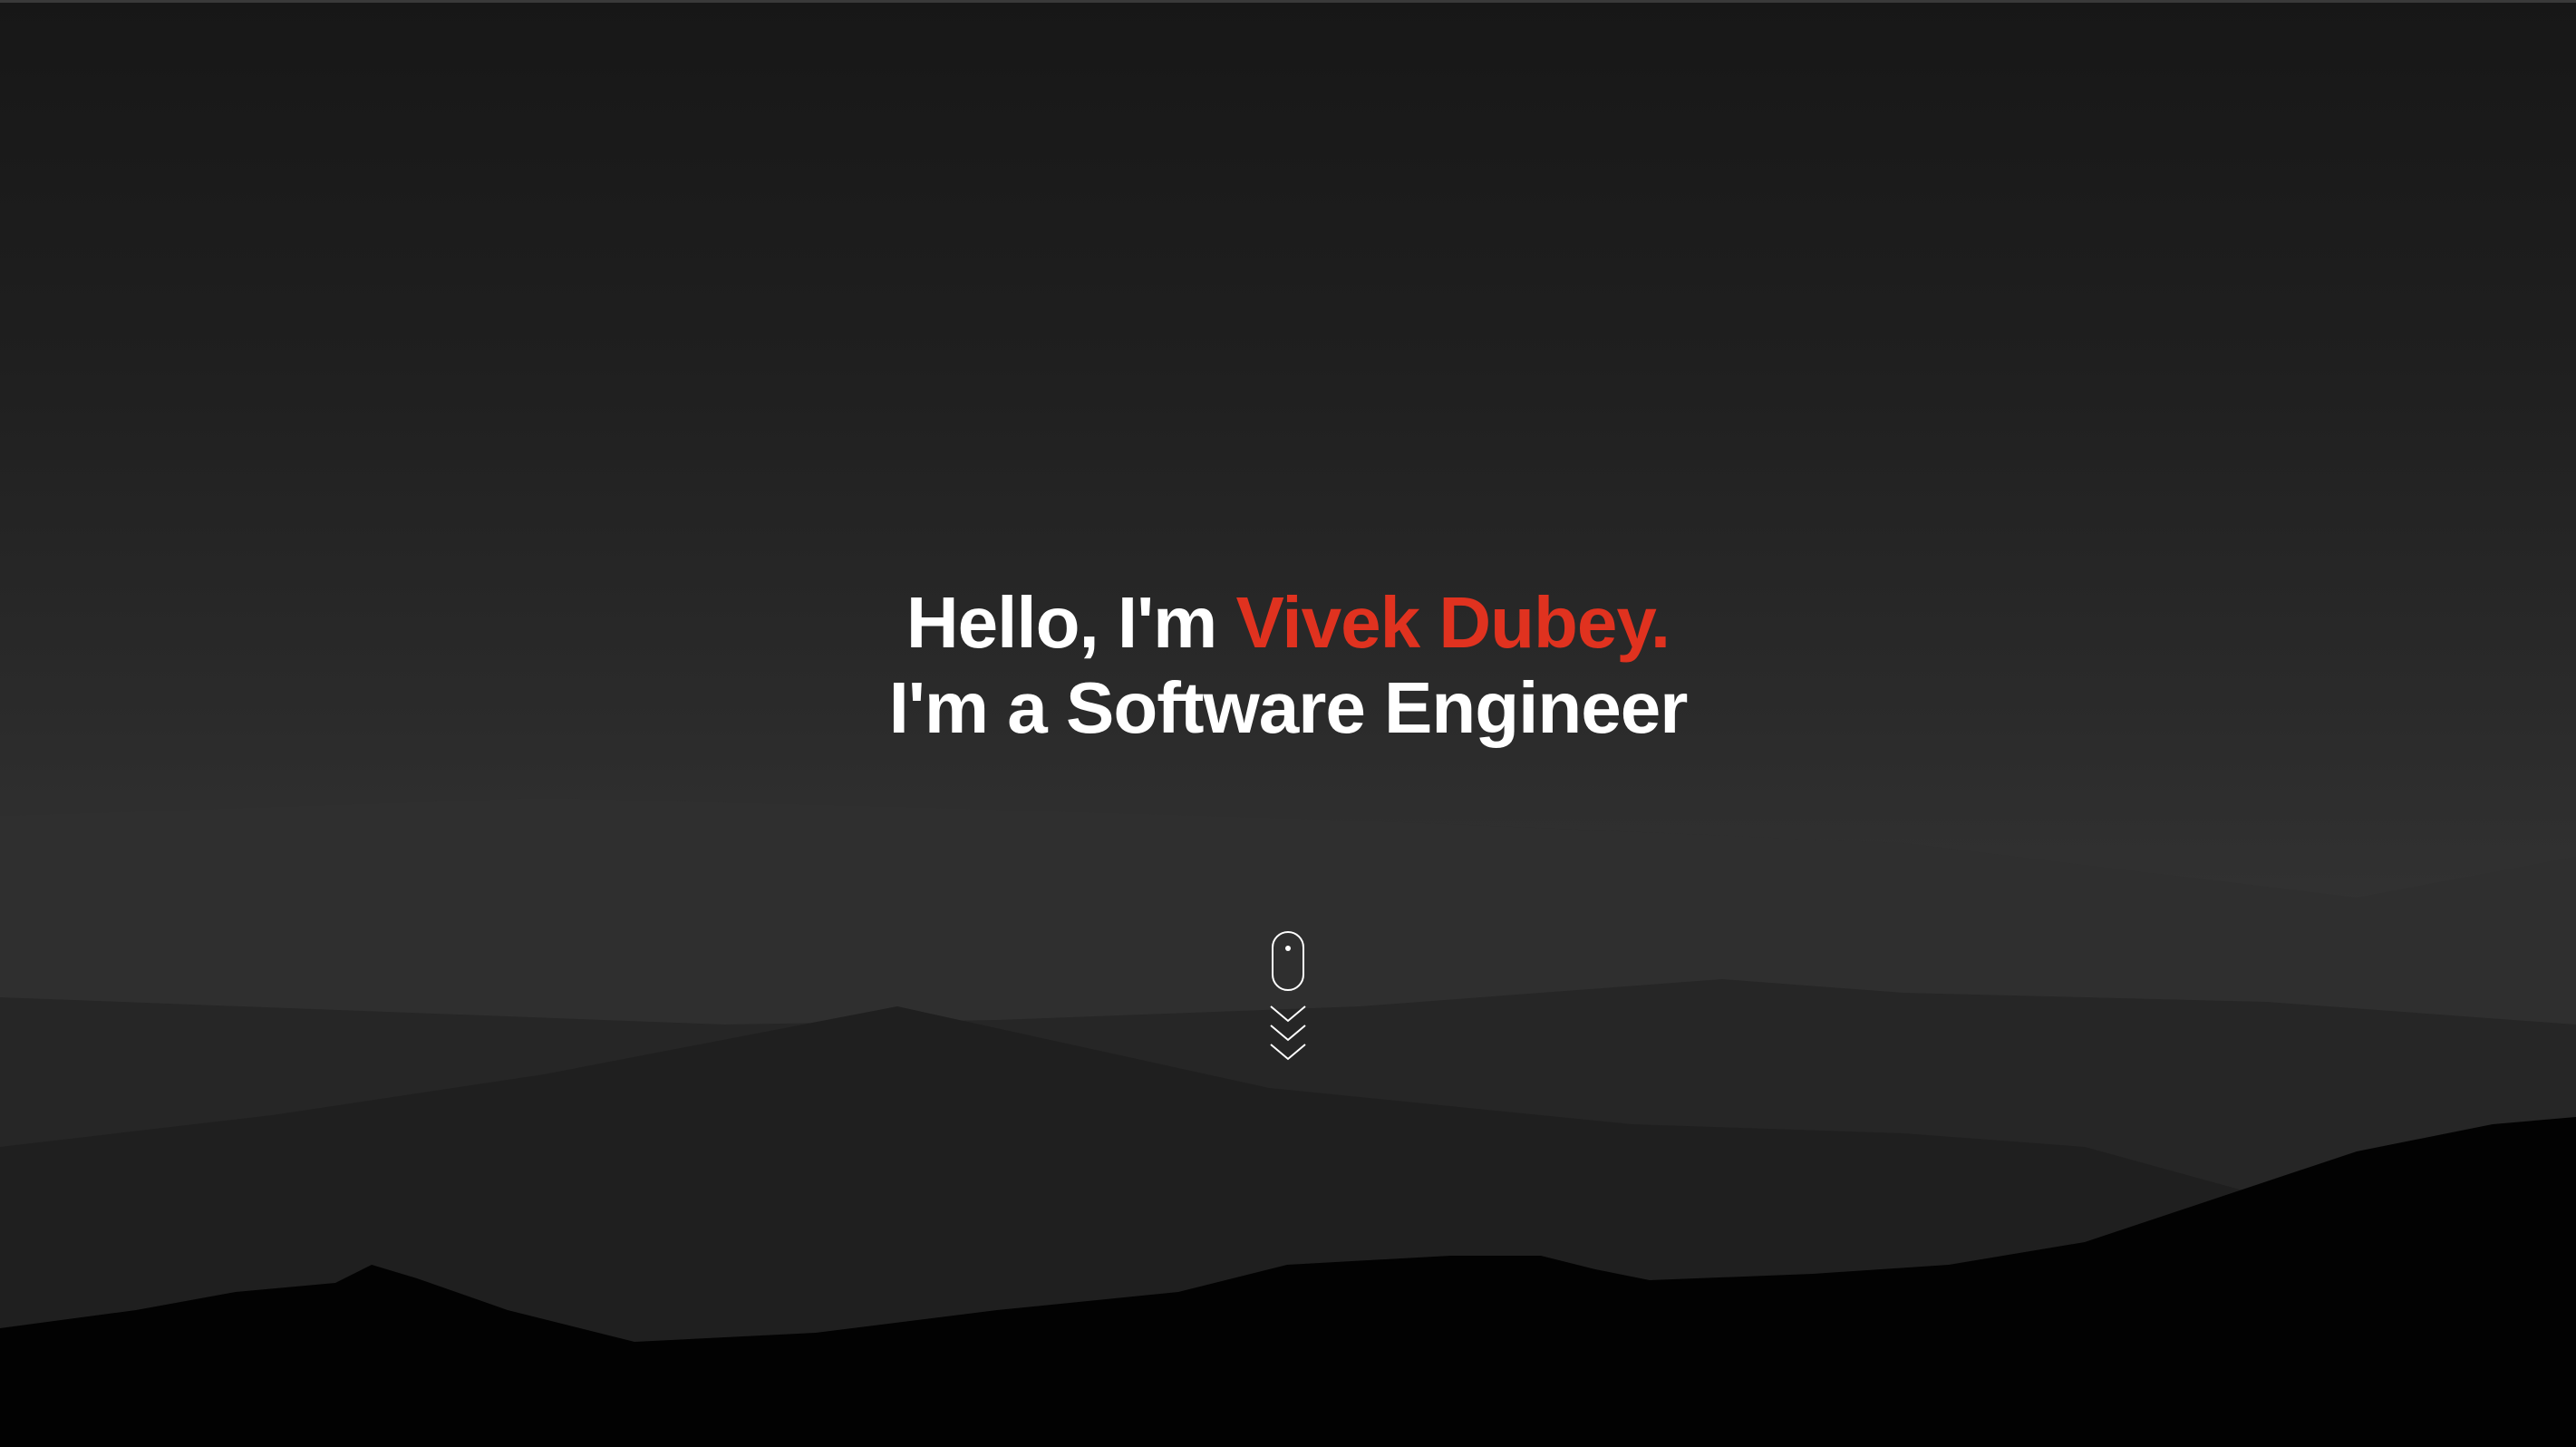 The image size is (2576, 1447). What do you see at coordinates (1288, 707) in the screenshot?
I see `tagline: I'm a Software Engineer` at bounding box center [1288, 707].